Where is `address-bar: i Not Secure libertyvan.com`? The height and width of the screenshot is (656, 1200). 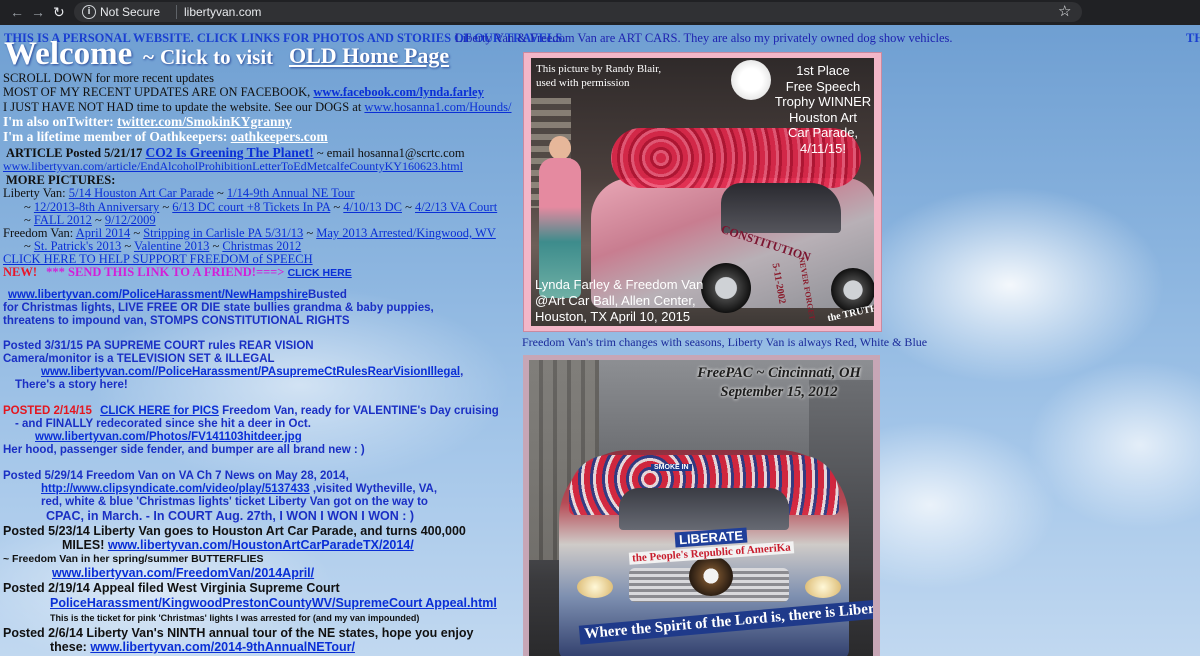 address-bar: i Not Secure libertyvan.com is located at coordinates (578, 12).